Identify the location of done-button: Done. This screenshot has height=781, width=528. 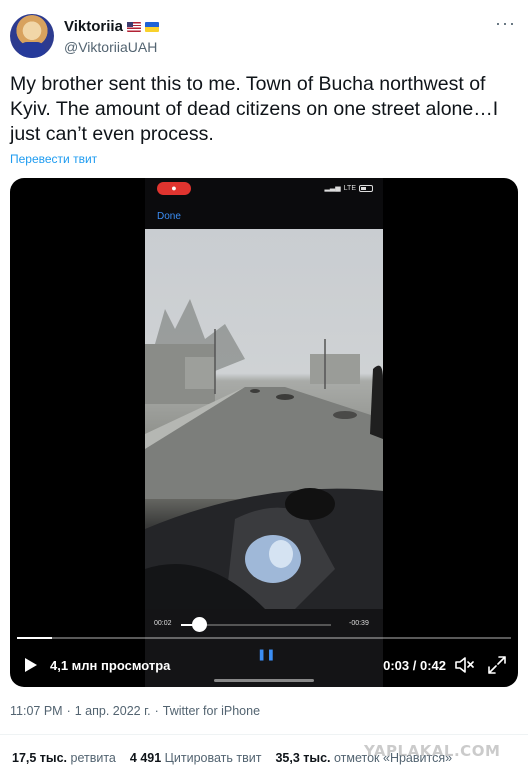
(169, 216).